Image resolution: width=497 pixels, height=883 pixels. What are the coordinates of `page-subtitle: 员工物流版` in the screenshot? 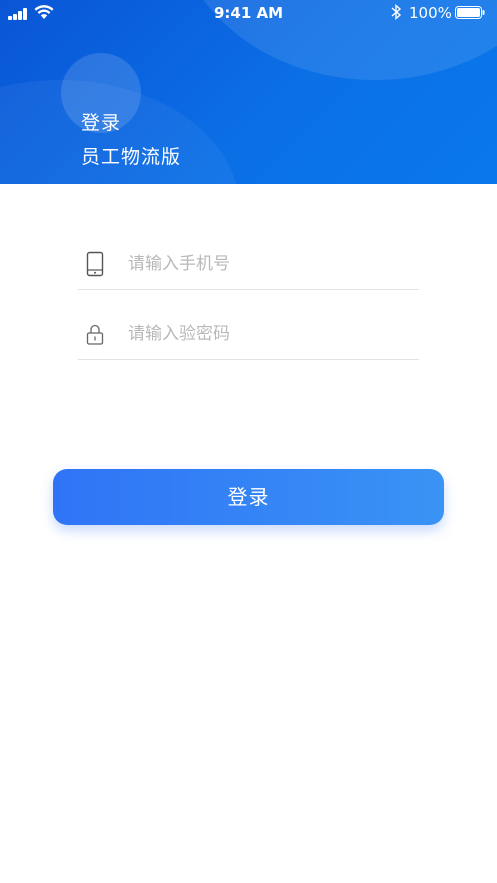 It's located at (131, 157).